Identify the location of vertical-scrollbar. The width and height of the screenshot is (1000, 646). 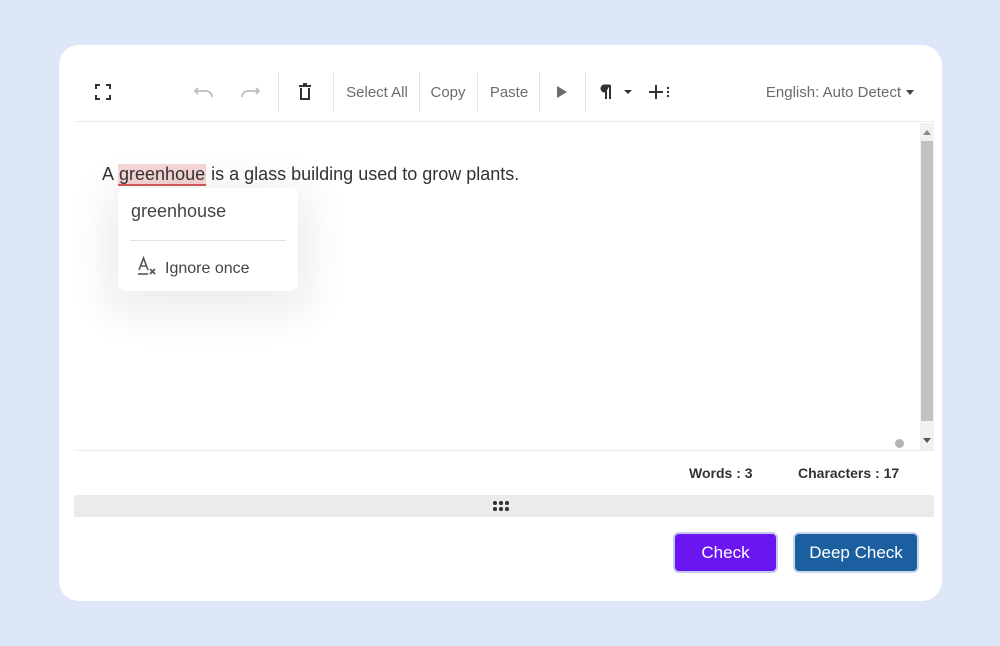
(927, 286).